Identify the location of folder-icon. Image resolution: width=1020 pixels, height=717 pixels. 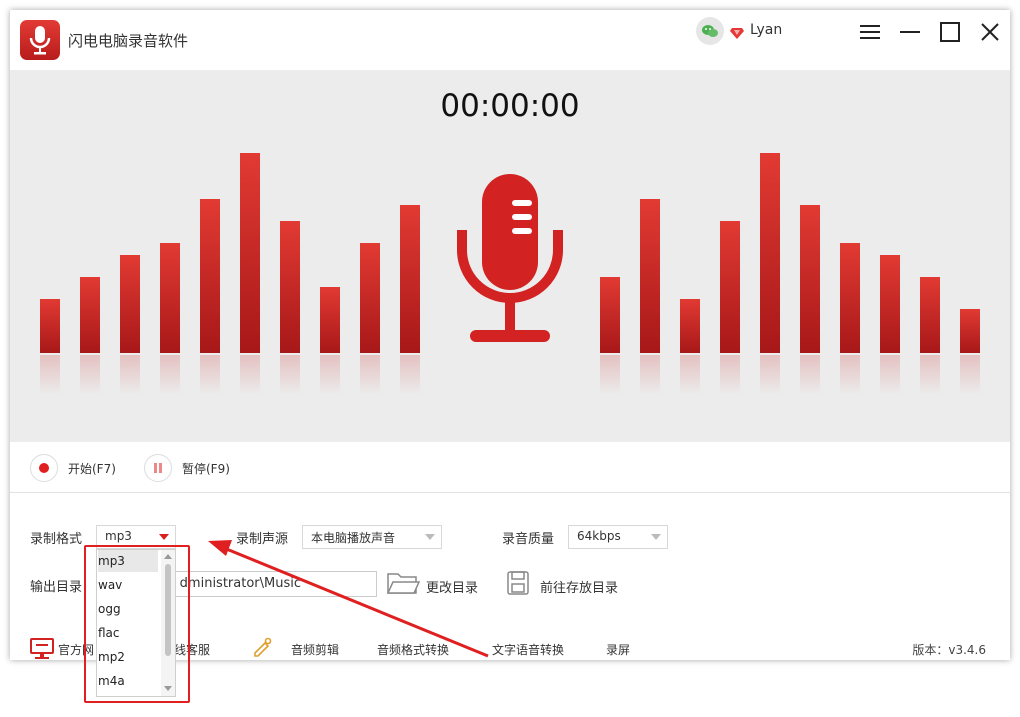
(403, 585).